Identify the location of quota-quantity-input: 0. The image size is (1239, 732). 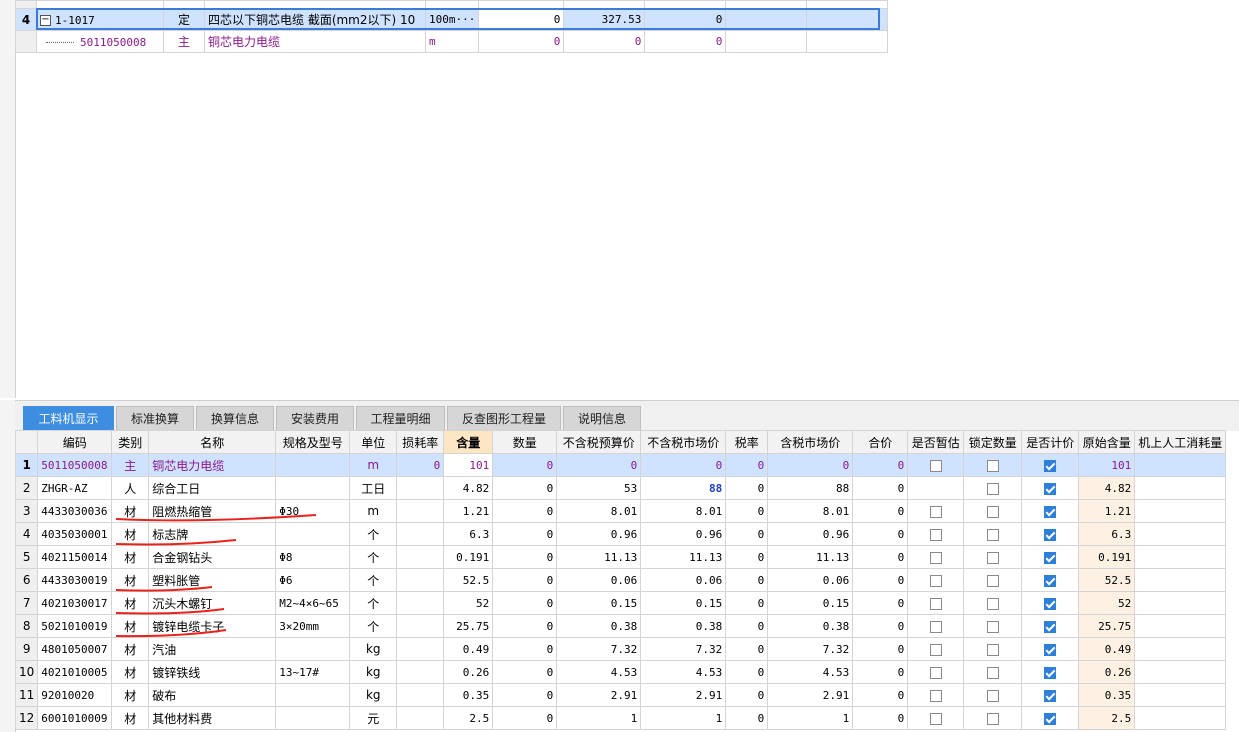
(521, 19).